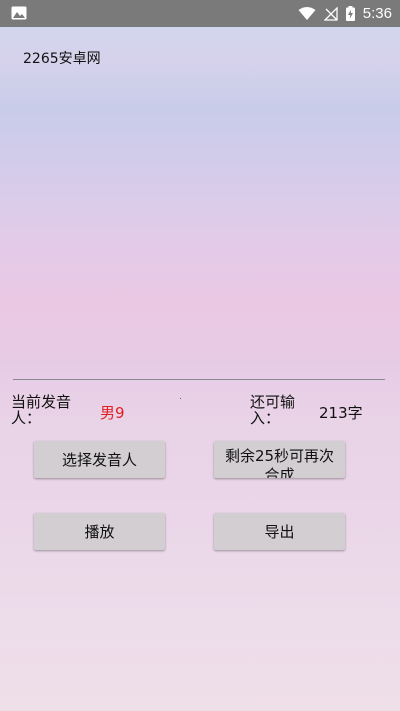 Image resolution: width=400 pixels, height=711 pixels. I want to click on speaker-value: 男9, so click(112, 413).